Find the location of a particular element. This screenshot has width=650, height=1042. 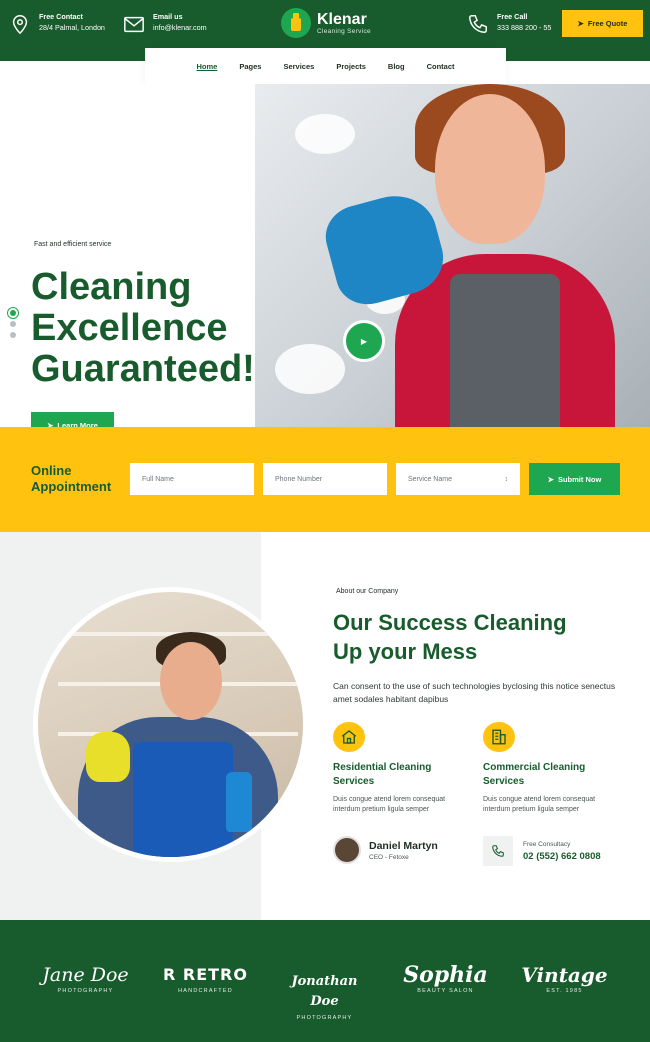

consultancy-contact: Free Consultacy 02 (552) 662 0808 is located at coordinates (542, 851).